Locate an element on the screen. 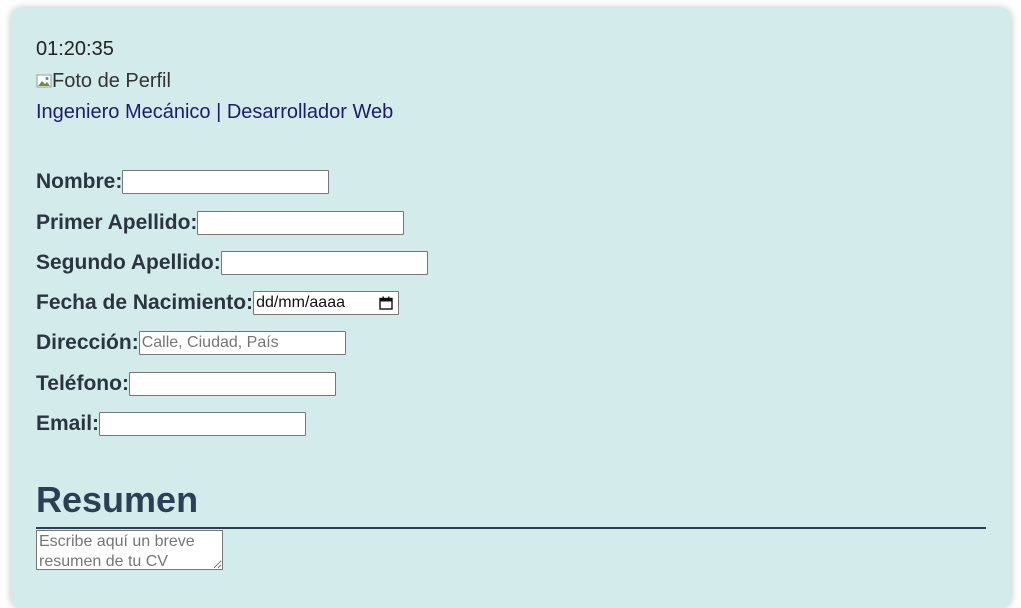  resumen-textarea is located at coordinates (129, 550).